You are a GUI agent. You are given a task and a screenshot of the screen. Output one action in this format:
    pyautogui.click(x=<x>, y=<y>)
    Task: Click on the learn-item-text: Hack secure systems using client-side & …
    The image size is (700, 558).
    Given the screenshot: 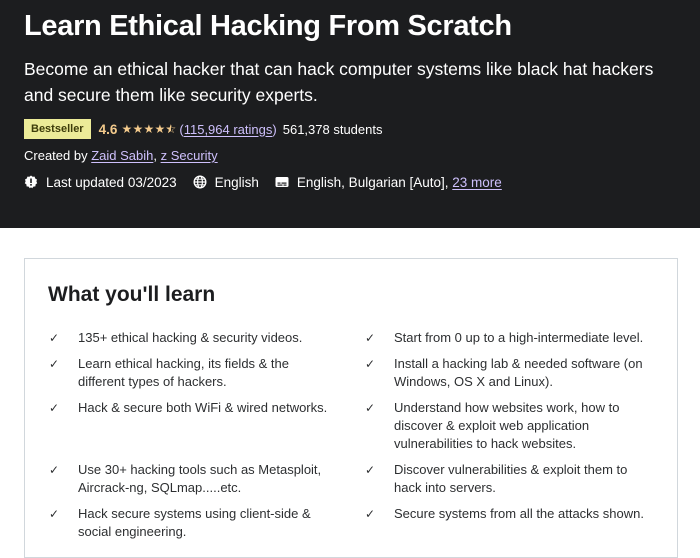 What is the action you would take?
    pyautogui.click(x=194, y=522)
    